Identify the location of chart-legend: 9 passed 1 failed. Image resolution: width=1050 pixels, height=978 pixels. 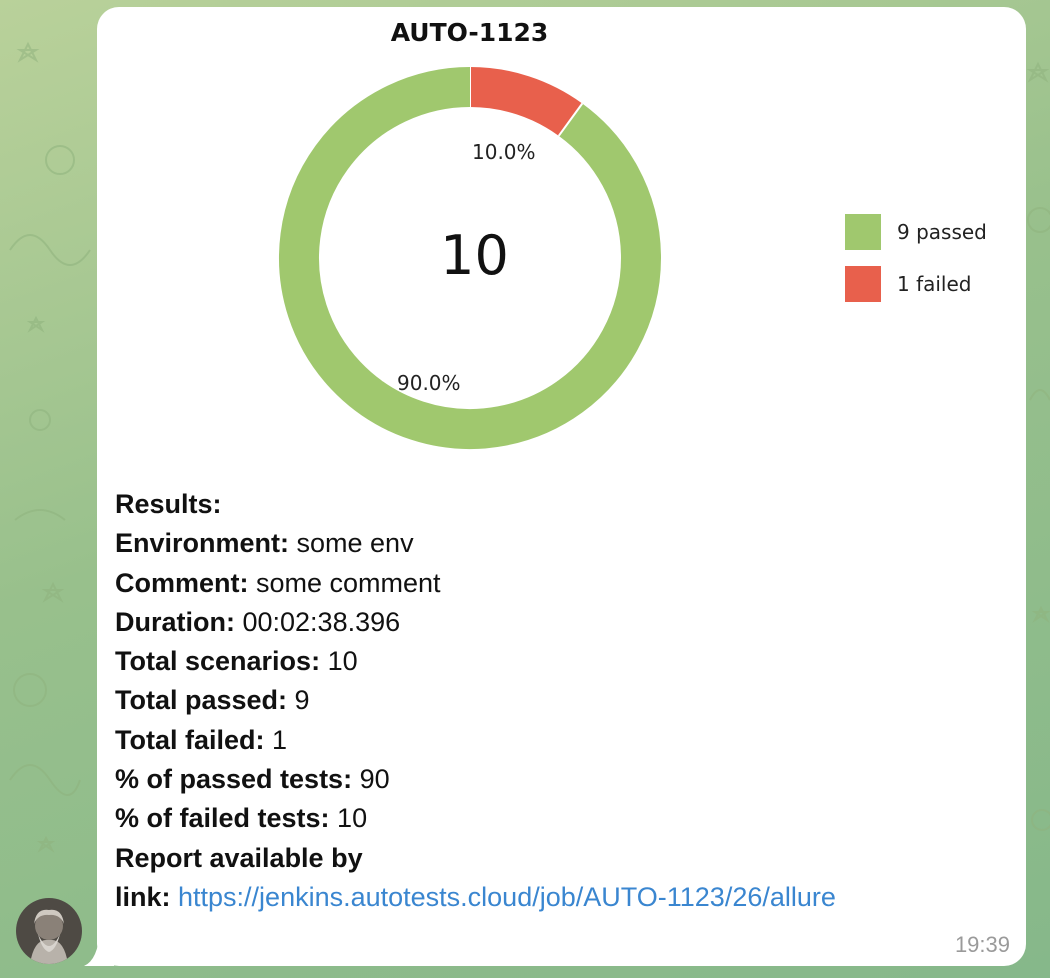
(916, 265).